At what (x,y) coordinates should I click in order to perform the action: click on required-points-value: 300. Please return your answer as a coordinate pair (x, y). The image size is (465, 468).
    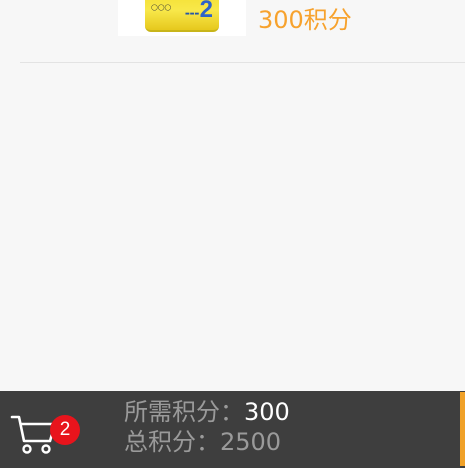
    Looking at the image, I should click on (267, 412).